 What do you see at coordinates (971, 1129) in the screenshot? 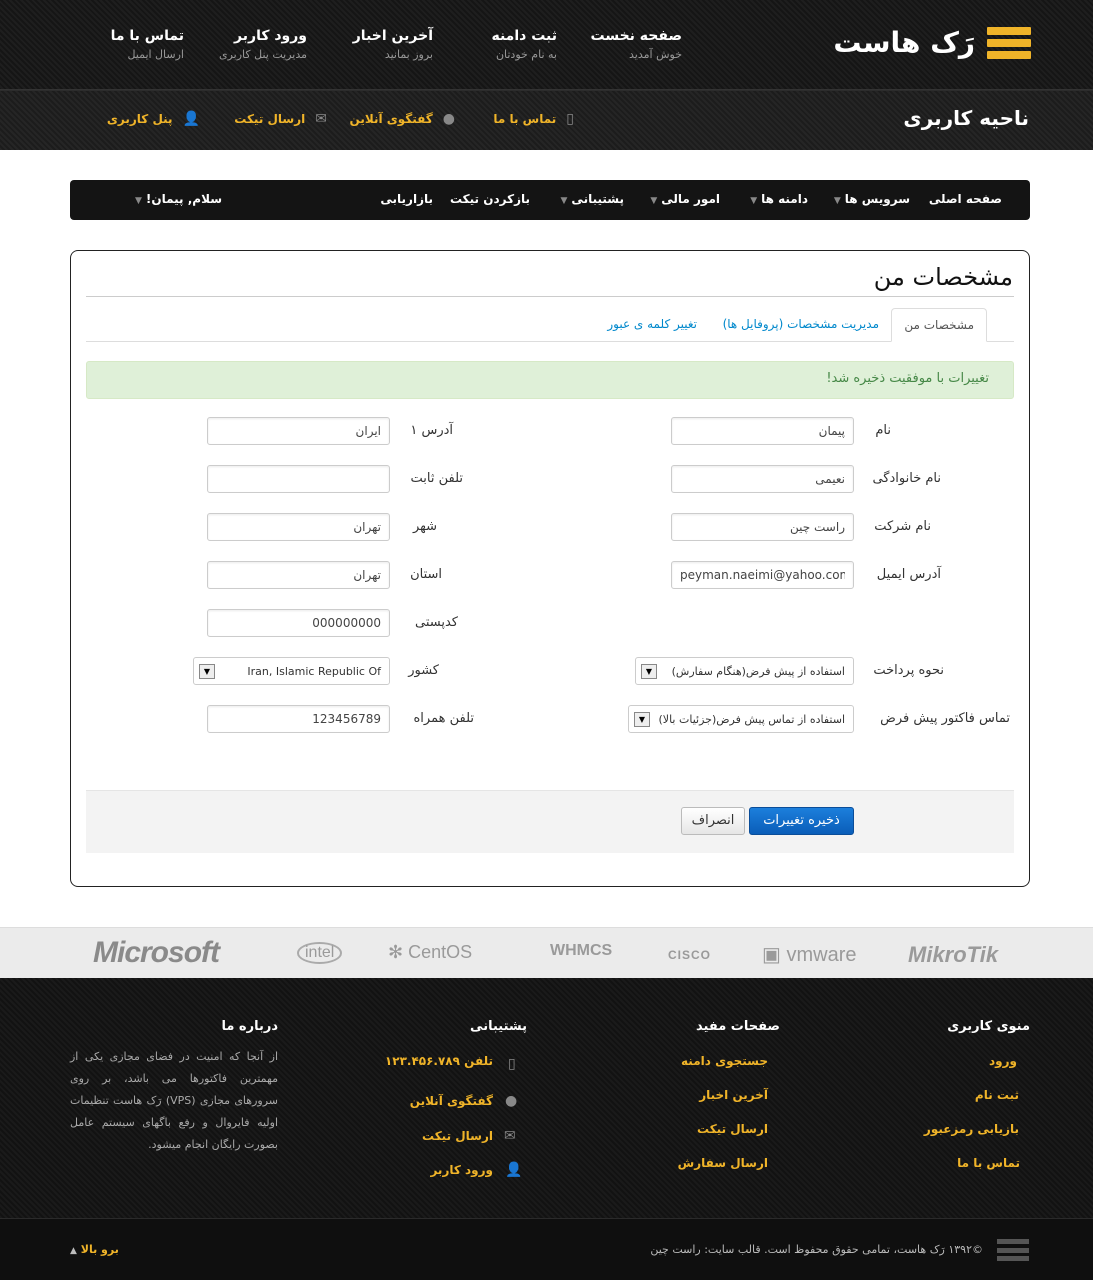
I see `footer-link-reset-password: بازیابی رمزعبور` at bounding box center [971, 1129].